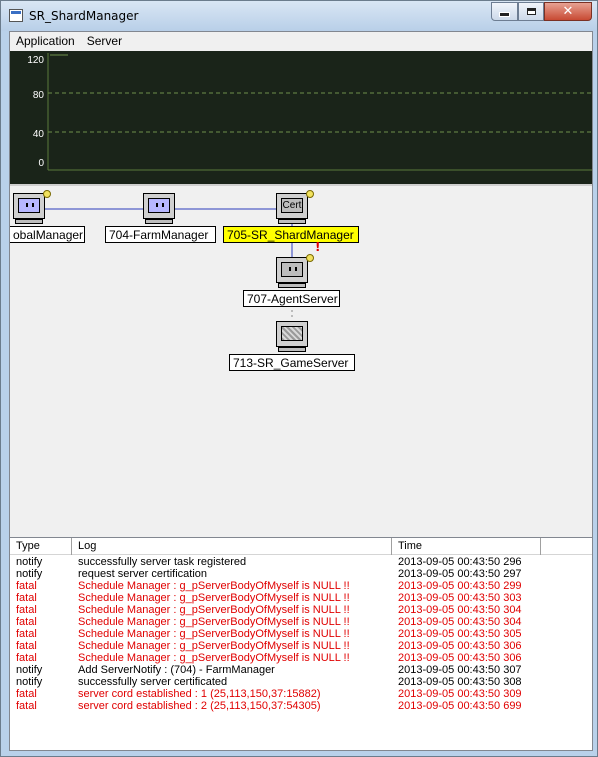  I want to click on column-header-time: Time, so click(466, 546).